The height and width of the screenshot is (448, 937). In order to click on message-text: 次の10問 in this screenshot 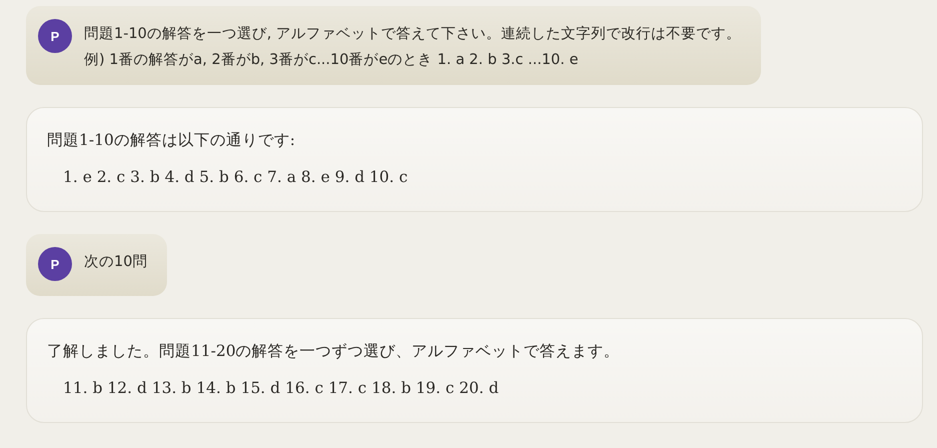, I will do `click(116, 262)`.